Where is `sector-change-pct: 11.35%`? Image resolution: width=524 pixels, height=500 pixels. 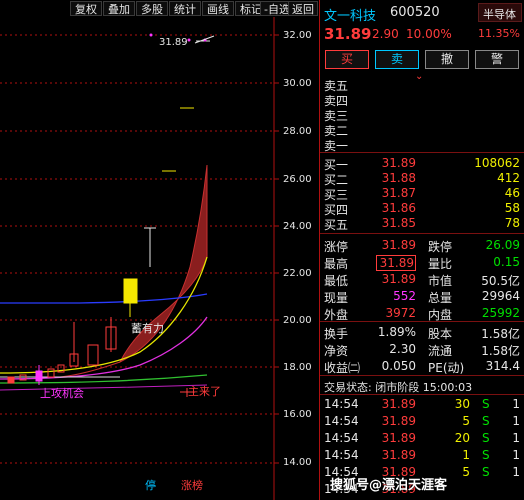
sector-change-pct: 11.35% is located at coordinates (499, 33).